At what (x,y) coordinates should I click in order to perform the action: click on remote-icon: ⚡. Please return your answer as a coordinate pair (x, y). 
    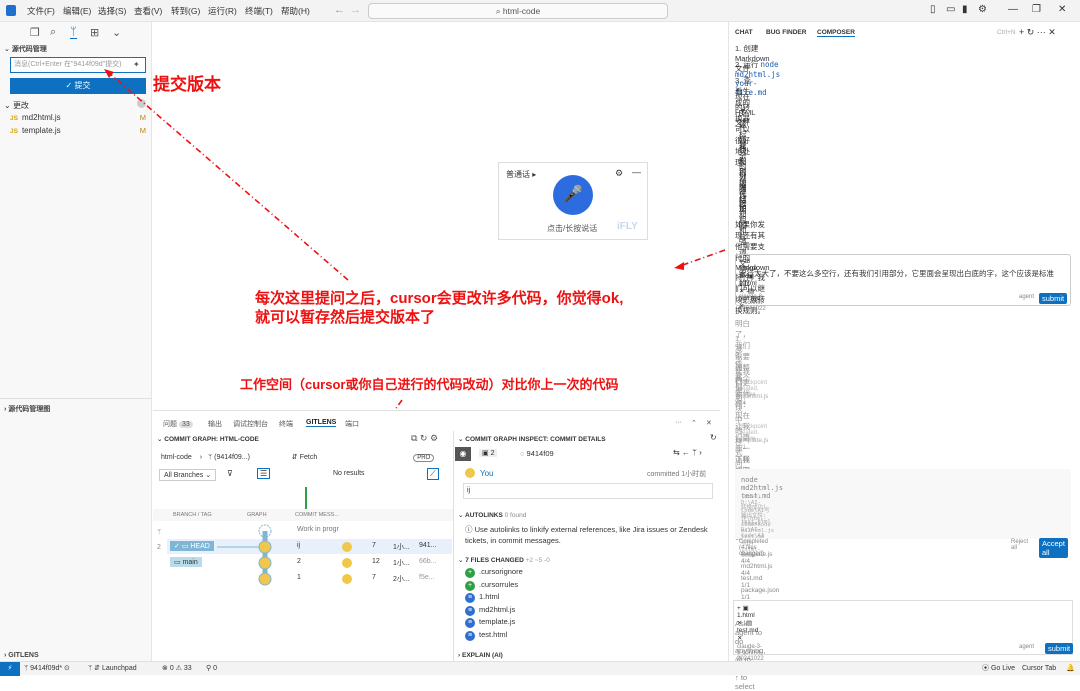
    Looking at the image, I should click on (10, 669).